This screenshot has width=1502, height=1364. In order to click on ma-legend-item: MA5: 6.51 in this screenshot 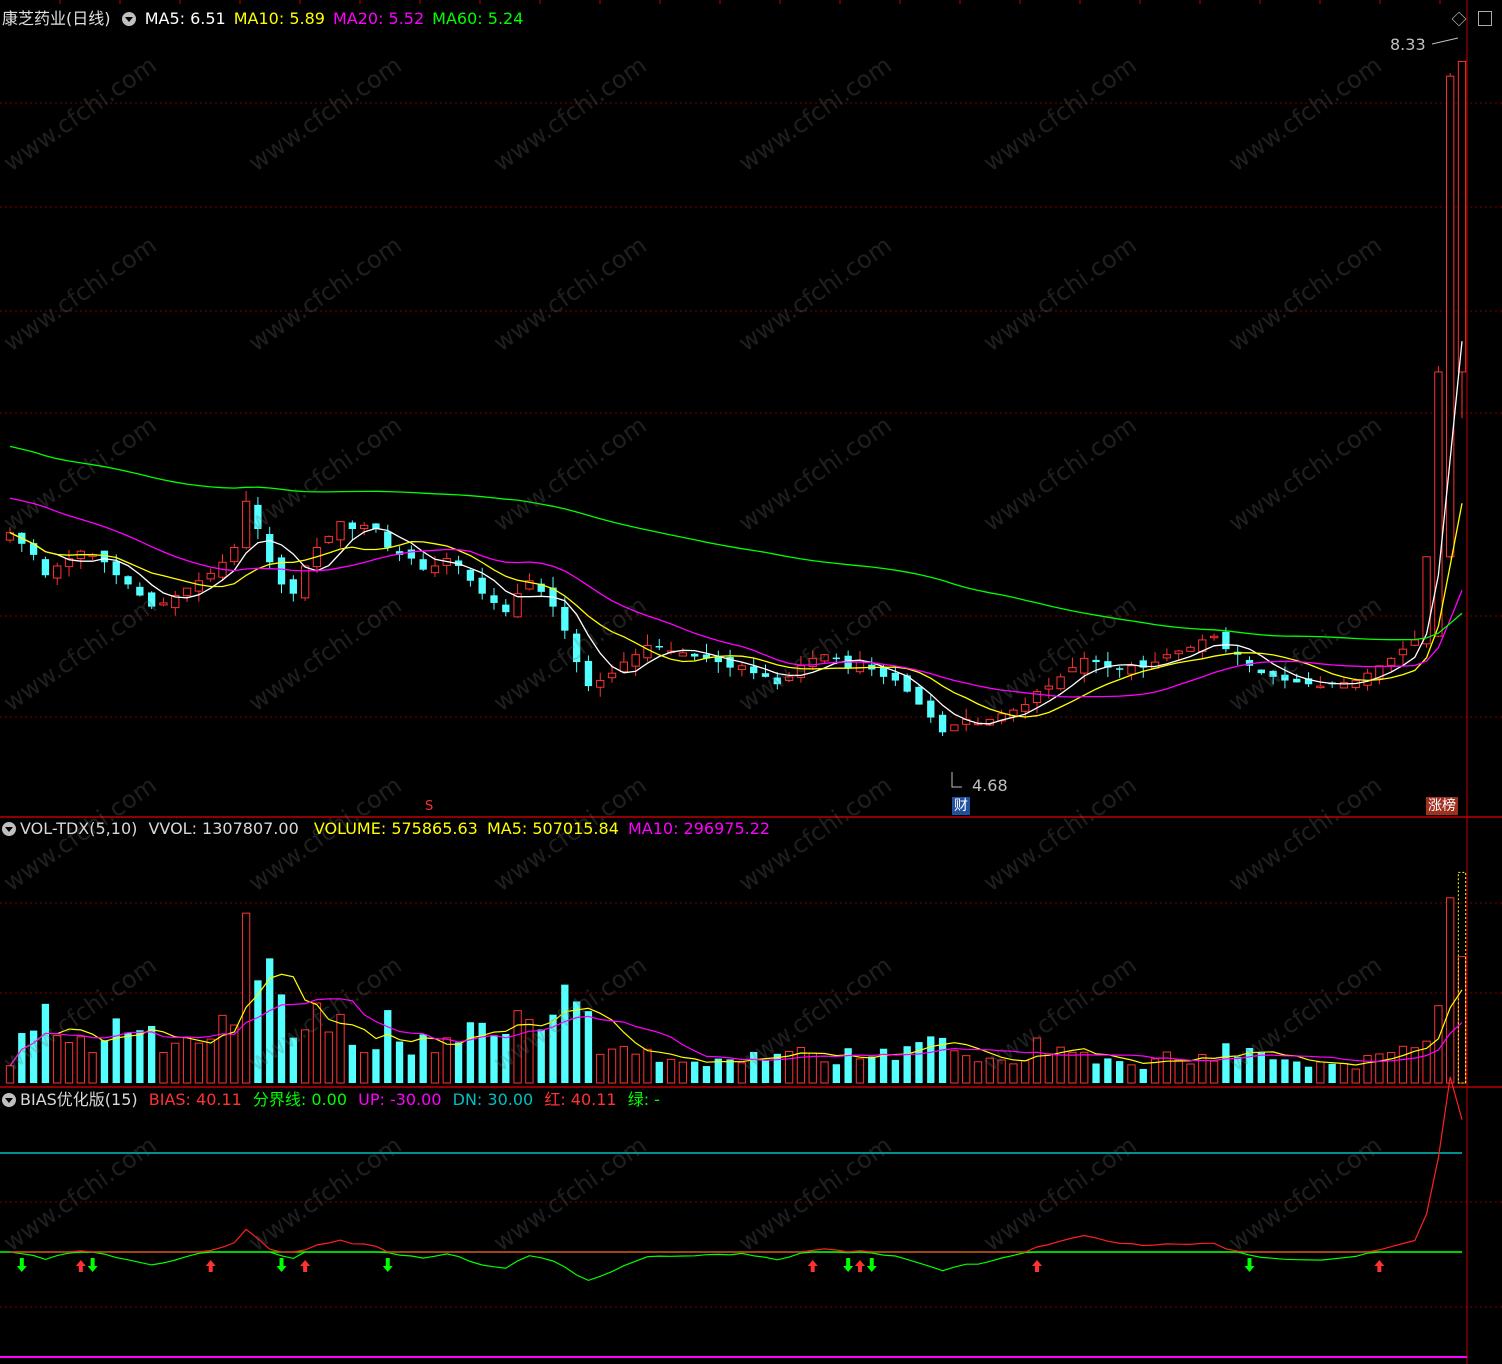, I will do `click(185, 18)`.